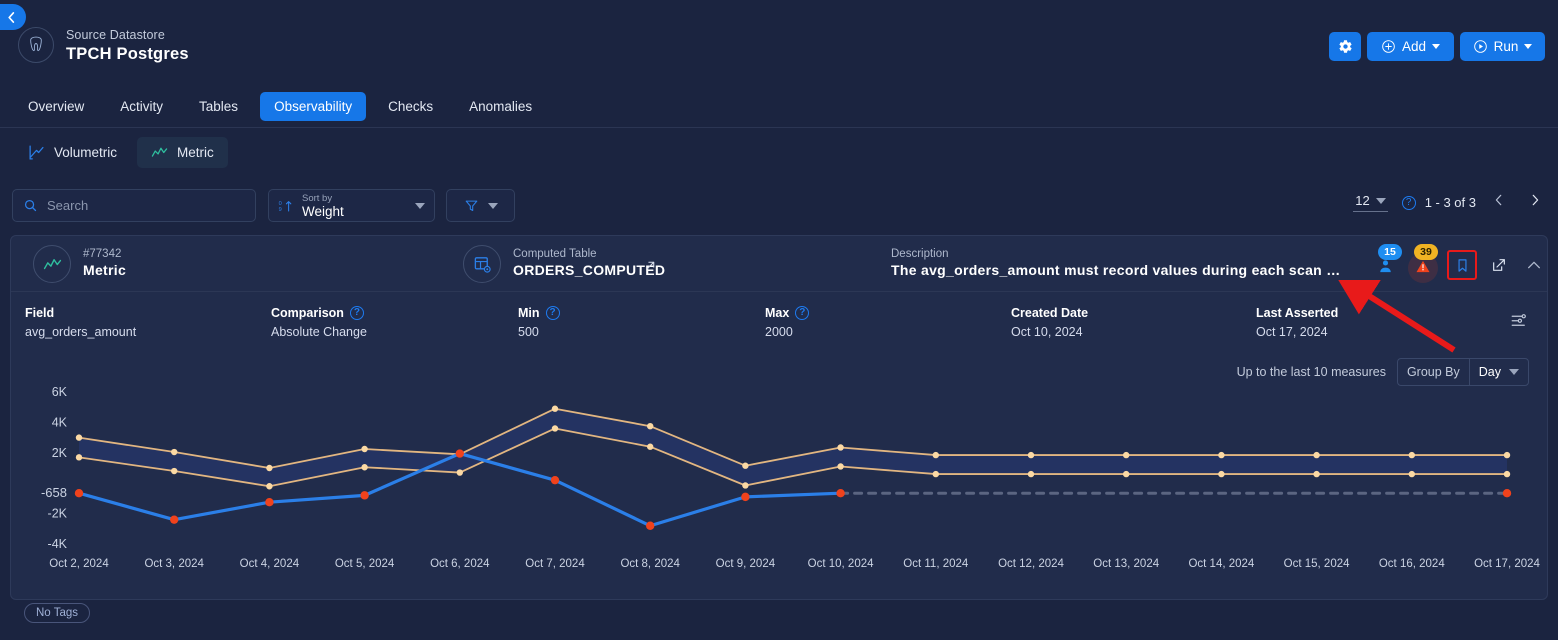 Image resolution: width=1558 pixels, height=640 pixels. I want to click on metric-card-actions: 15 39, so click(1460, 263).